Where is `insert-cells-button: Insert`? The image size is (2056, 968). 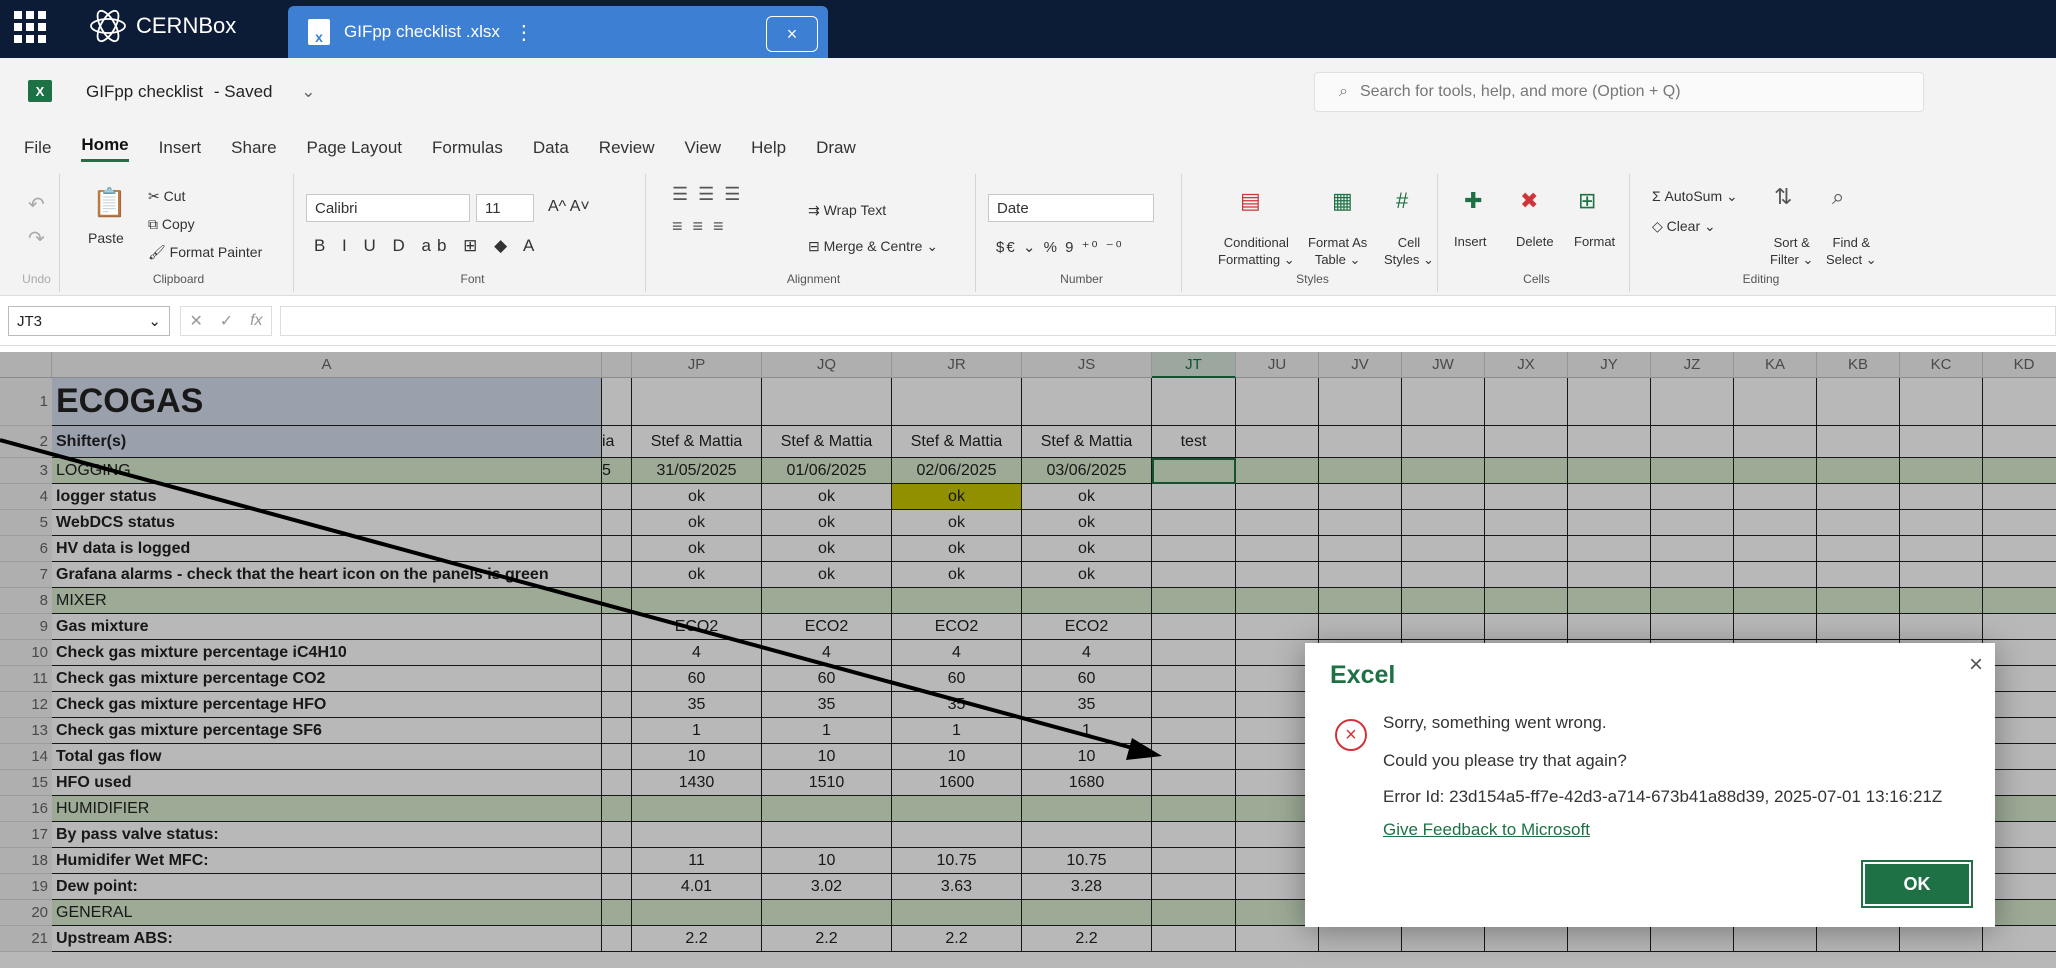 insert-cells-button: Insert is located at coordinates (1470, 241).